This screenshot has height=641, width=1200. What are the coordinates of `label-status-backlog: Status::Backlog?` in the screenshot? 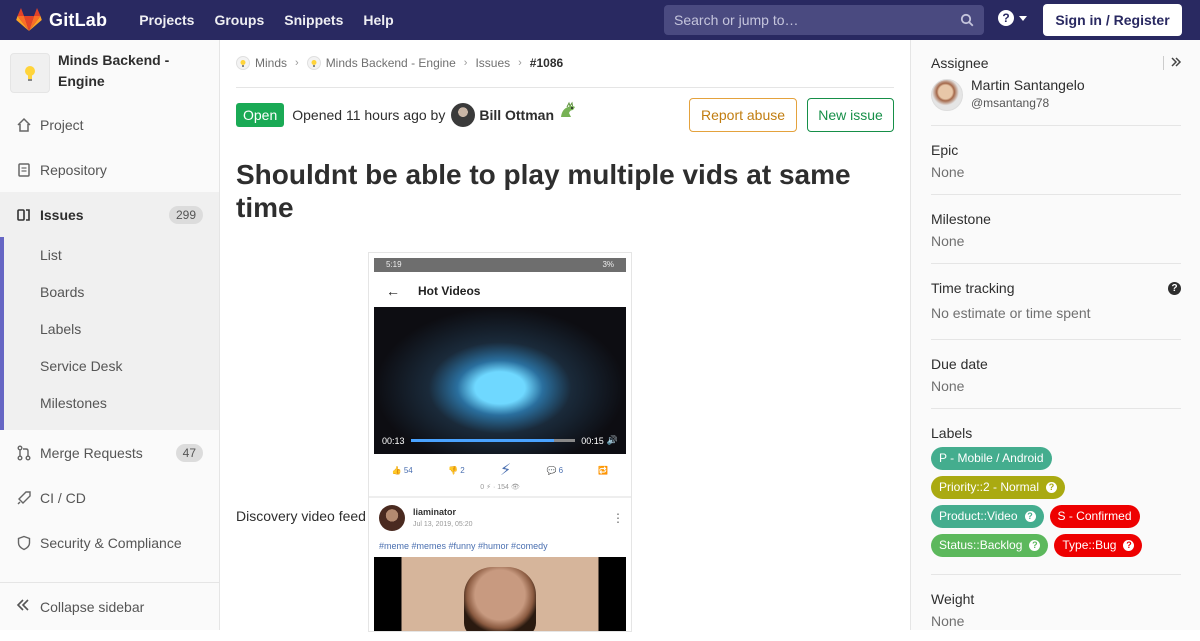 It's located at (990, 545).